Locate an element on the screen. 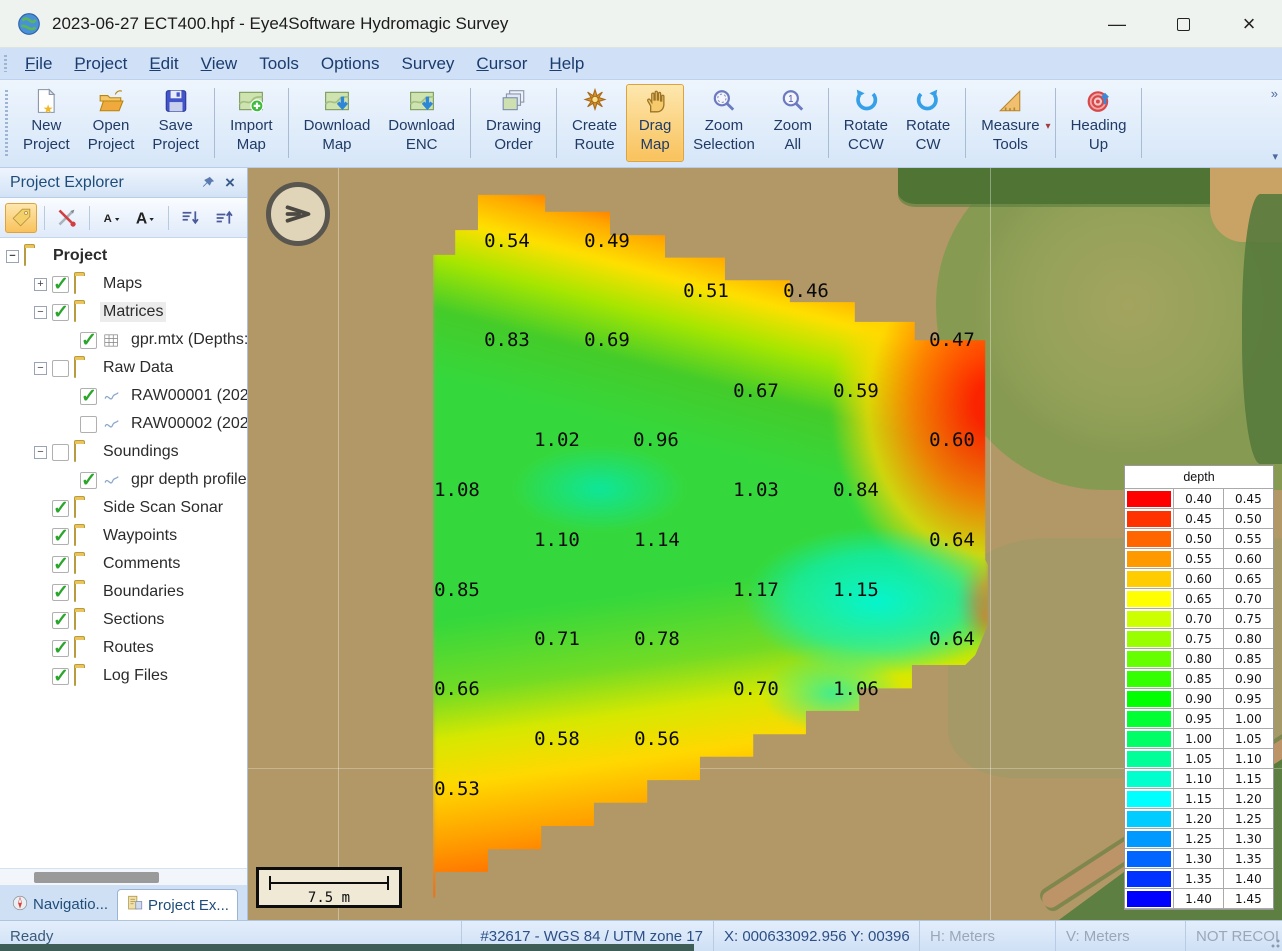 The height and width of the screenshot is (951, 1282). pin-icon is located at coordinates (208, 183).